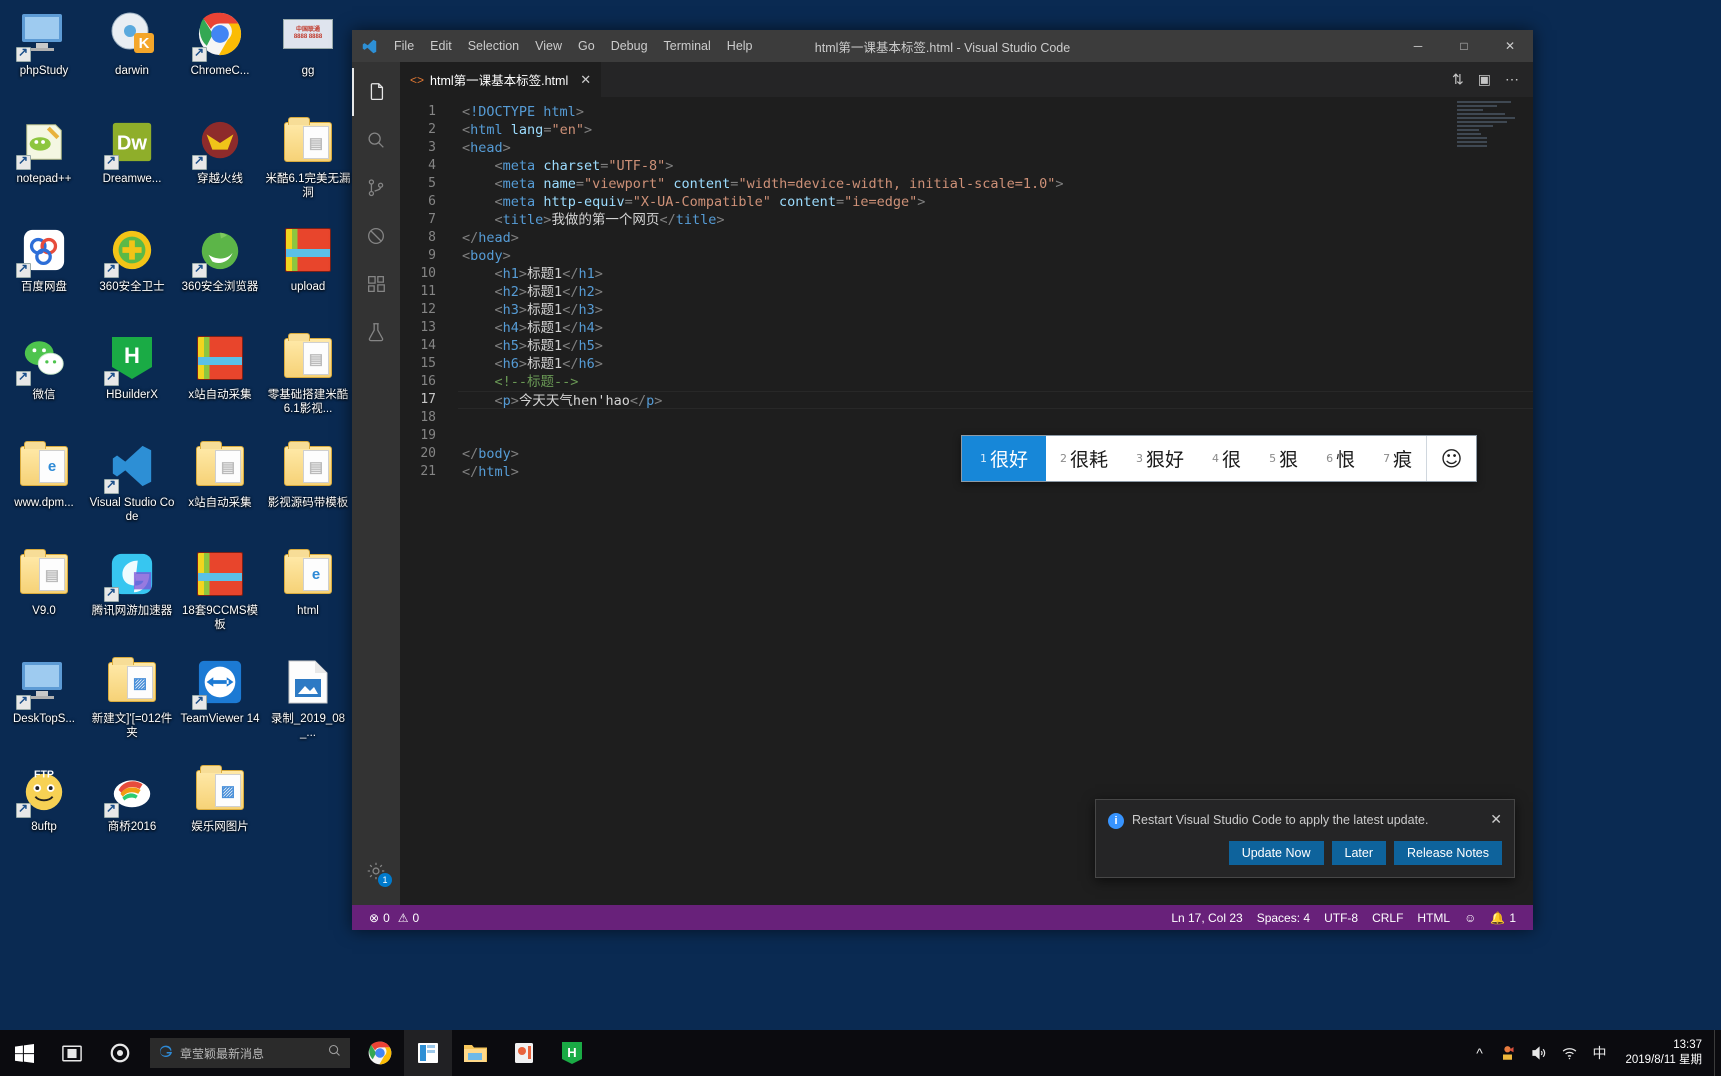 The image size is (1721, 1076). What do you see at coordinates (1358, 853) in the screenshot?
I see `later-button: Later` at bounding box center [1358, 853].